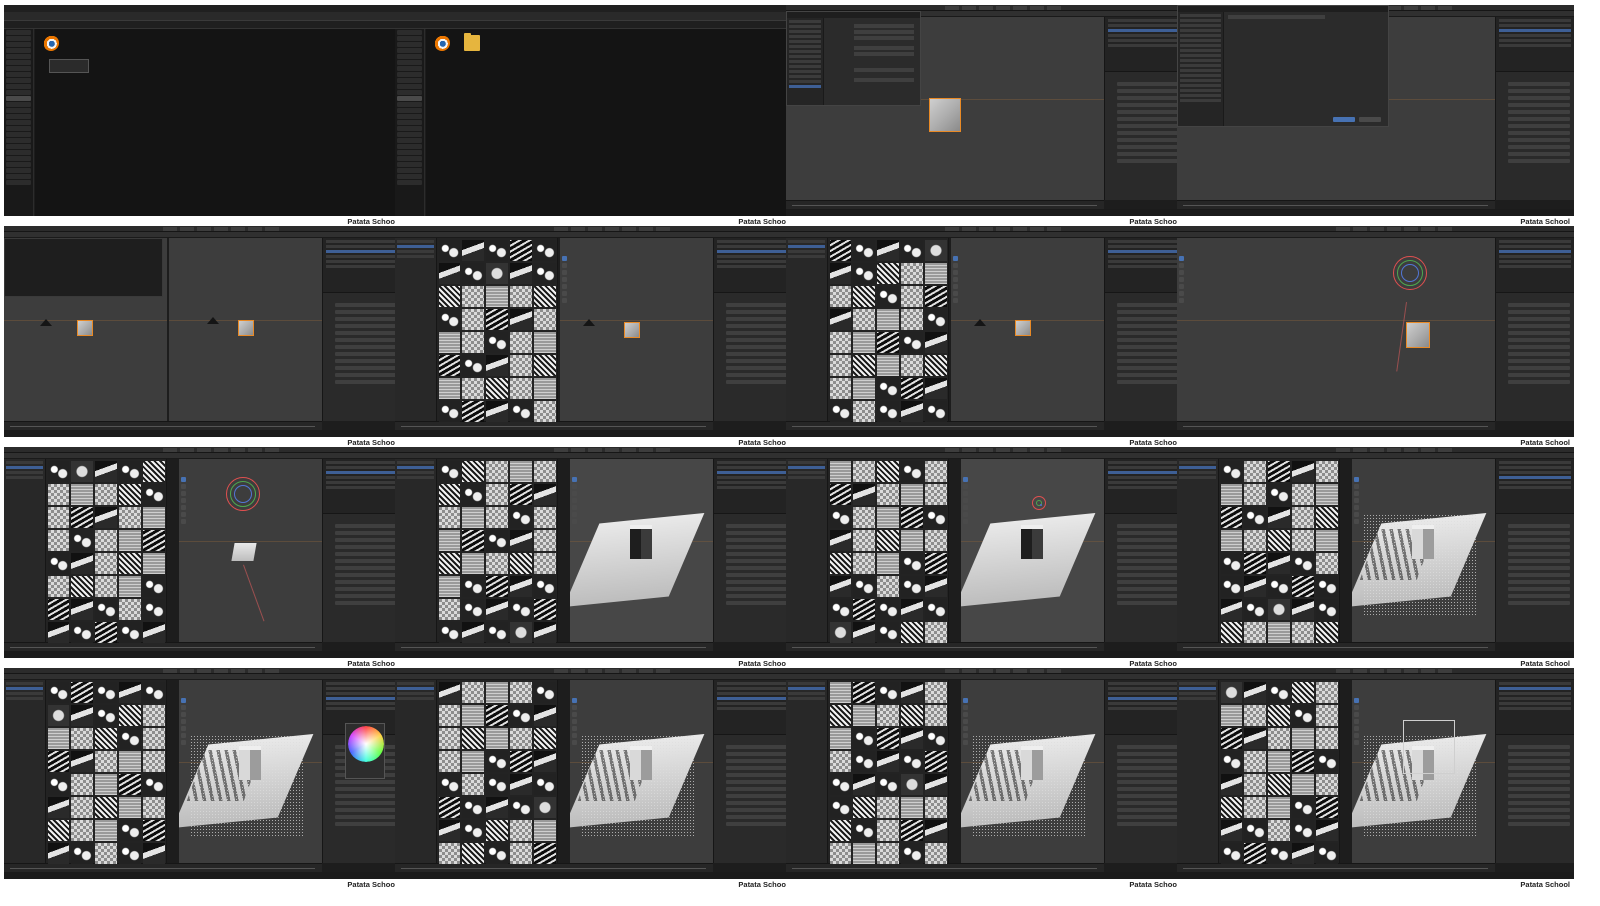  I want to click on cube-block, so click(640, 762).